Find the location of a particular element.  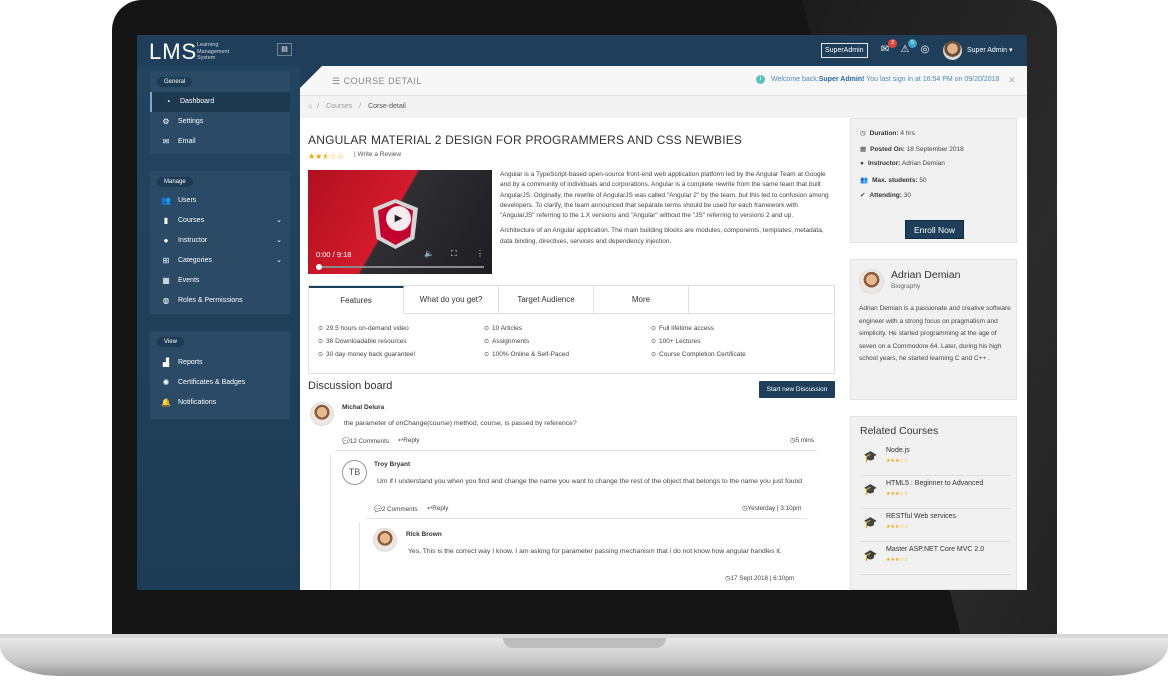

section-heading: Manage is located at coordinates (175, 182).